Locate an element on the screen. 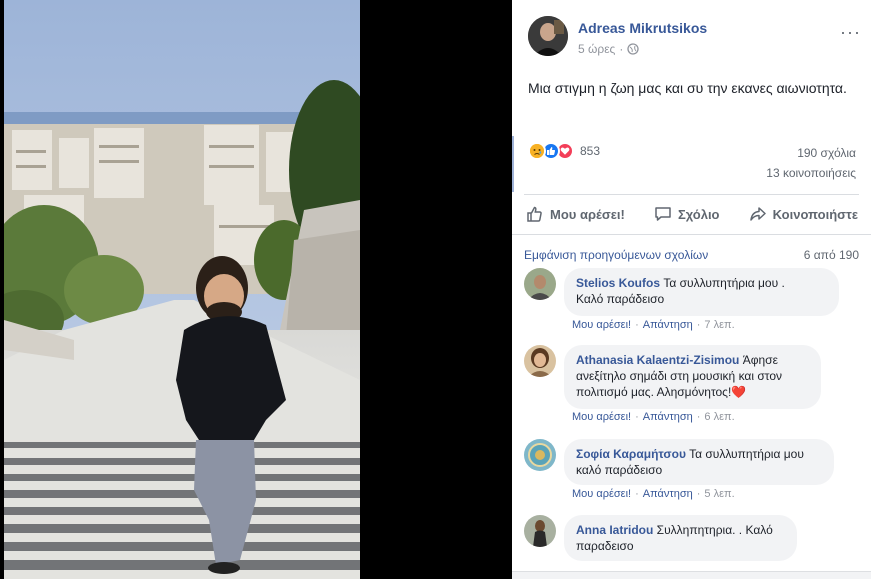 This screenshot has width=871, height=579. share-icon is located at coordinates (757, 214).